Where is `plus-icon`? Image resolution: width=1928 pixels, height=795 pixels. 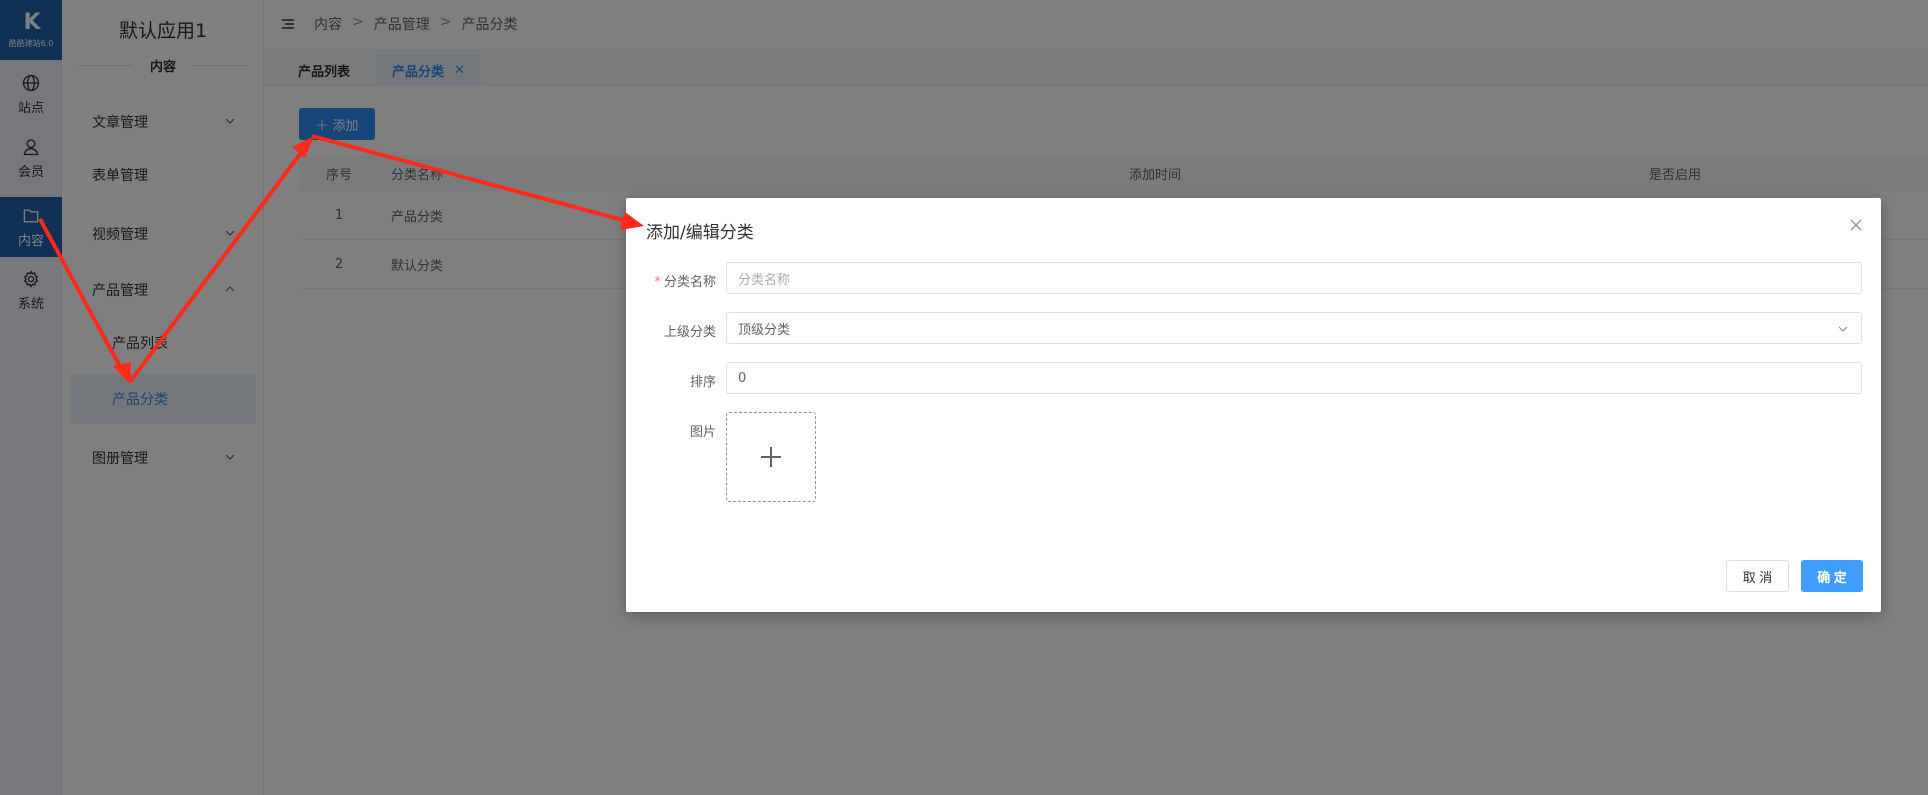
plus-icon is located at coordinates (771, 457).